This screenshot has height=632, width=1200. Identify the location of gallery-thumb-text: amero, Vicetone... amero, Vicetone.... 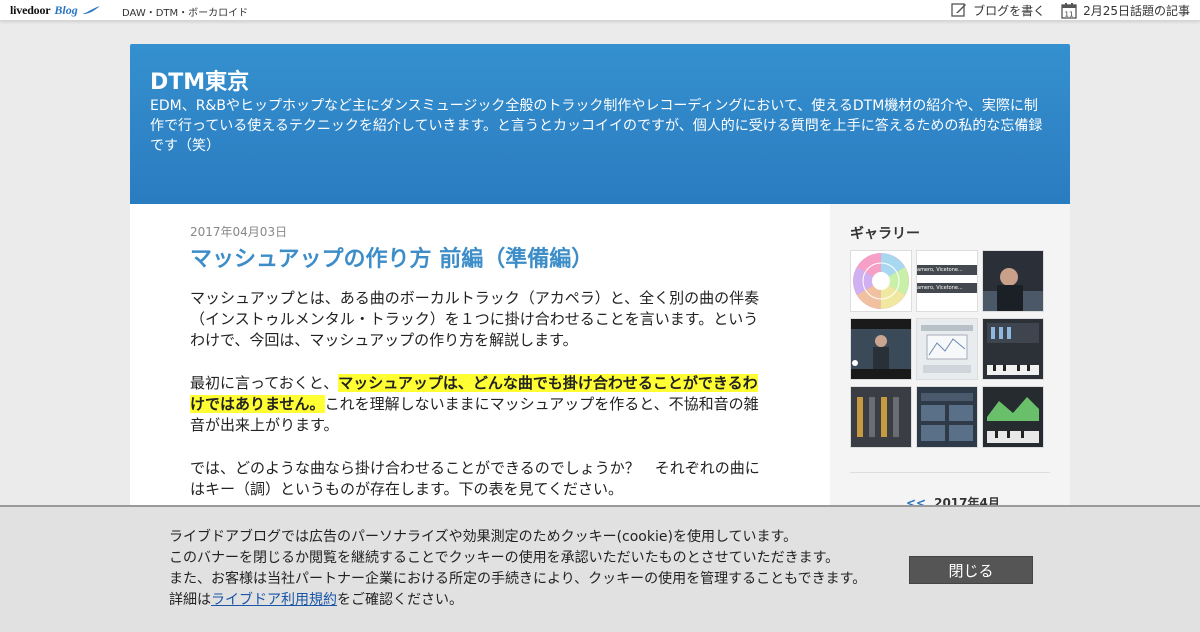
(947, 281).